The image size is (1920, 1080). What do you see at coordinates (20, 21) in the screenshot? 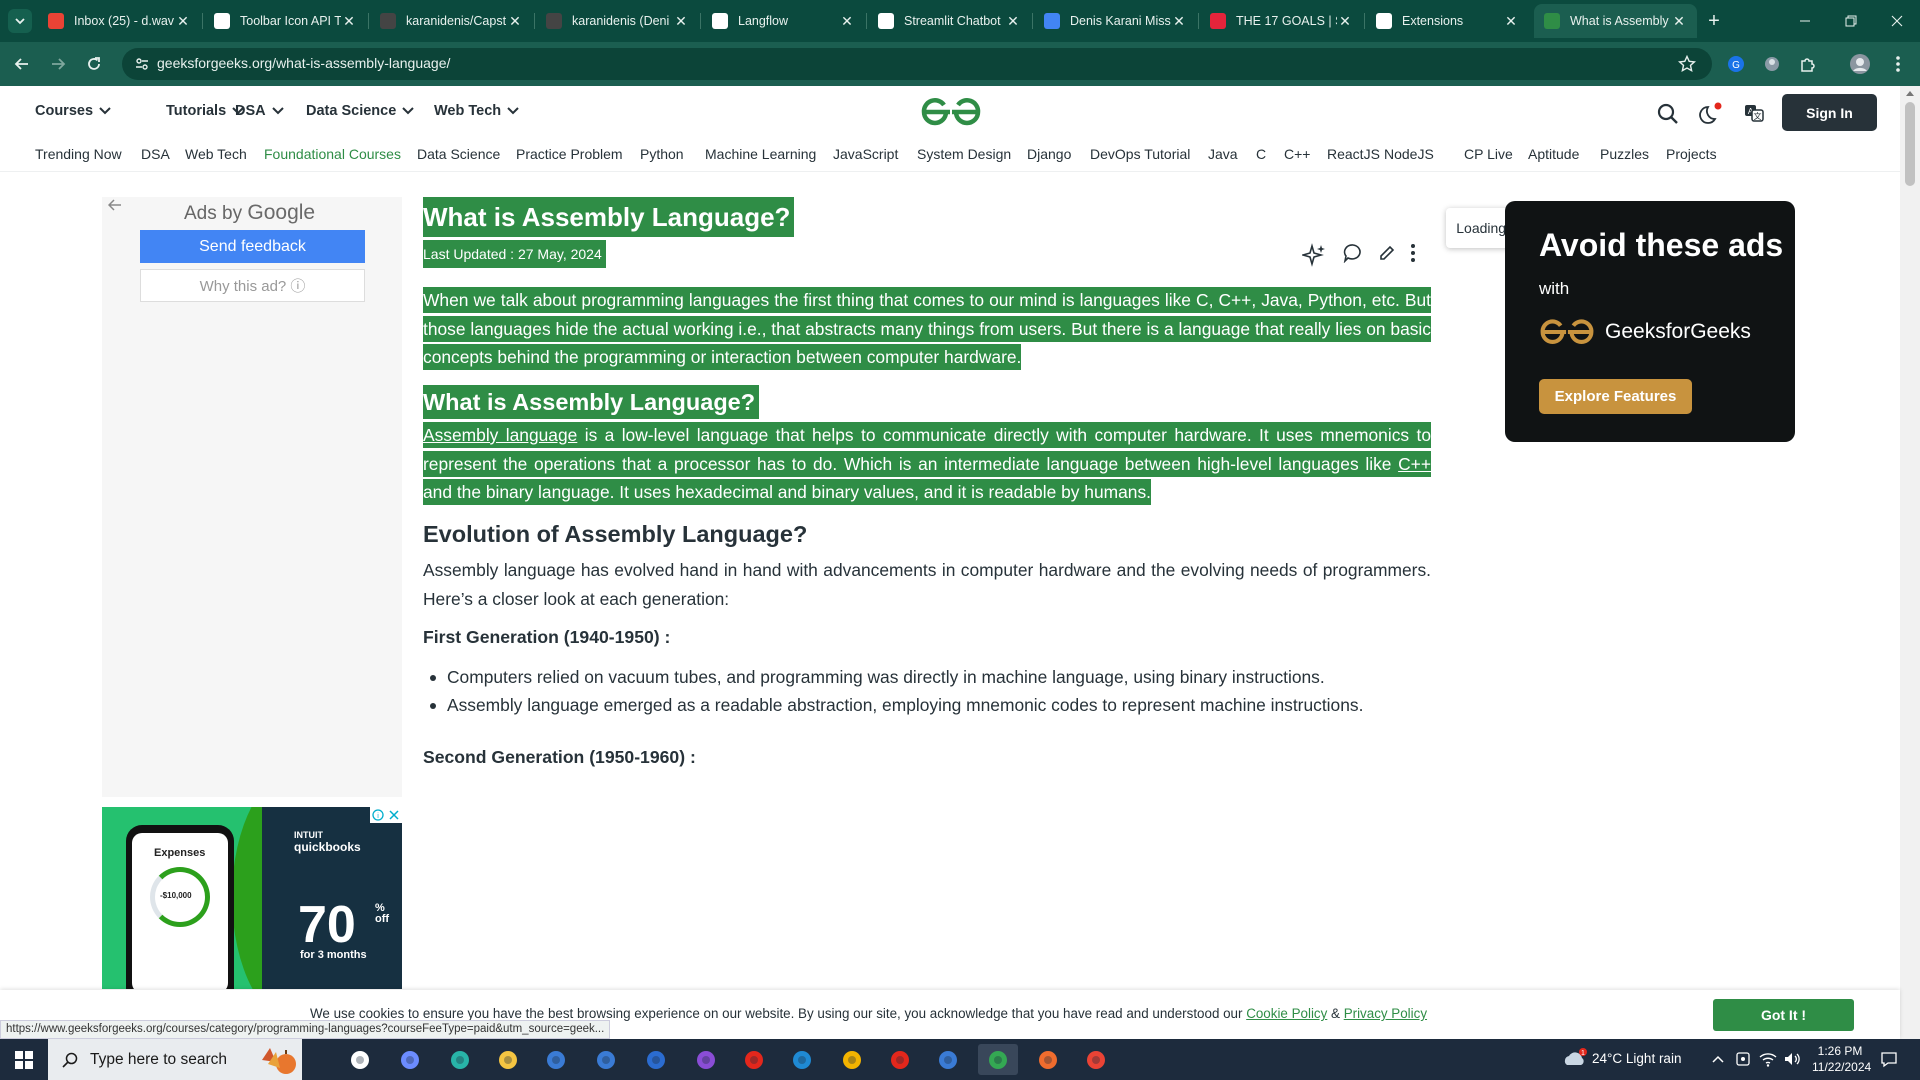
I see `tab-search-button` at bounding box center [20, 21].